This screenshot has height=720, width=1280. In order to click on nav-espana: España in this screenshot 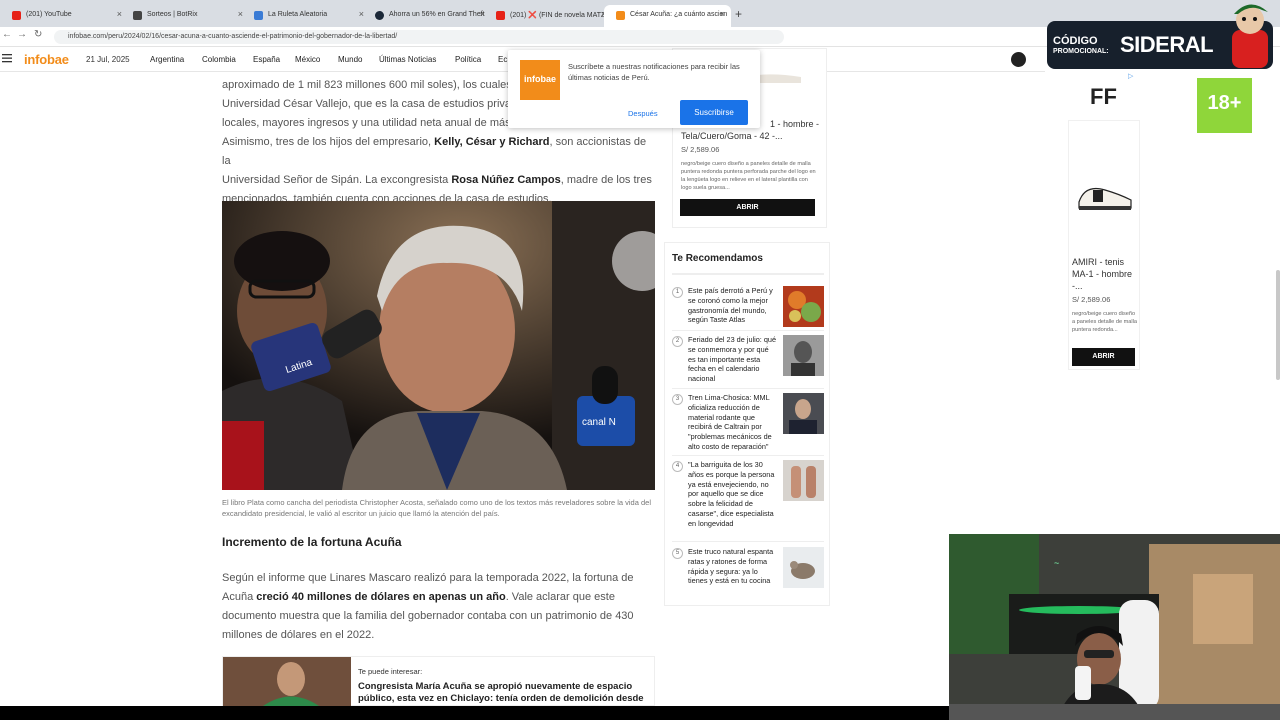, I will do `click(266, 59)`.